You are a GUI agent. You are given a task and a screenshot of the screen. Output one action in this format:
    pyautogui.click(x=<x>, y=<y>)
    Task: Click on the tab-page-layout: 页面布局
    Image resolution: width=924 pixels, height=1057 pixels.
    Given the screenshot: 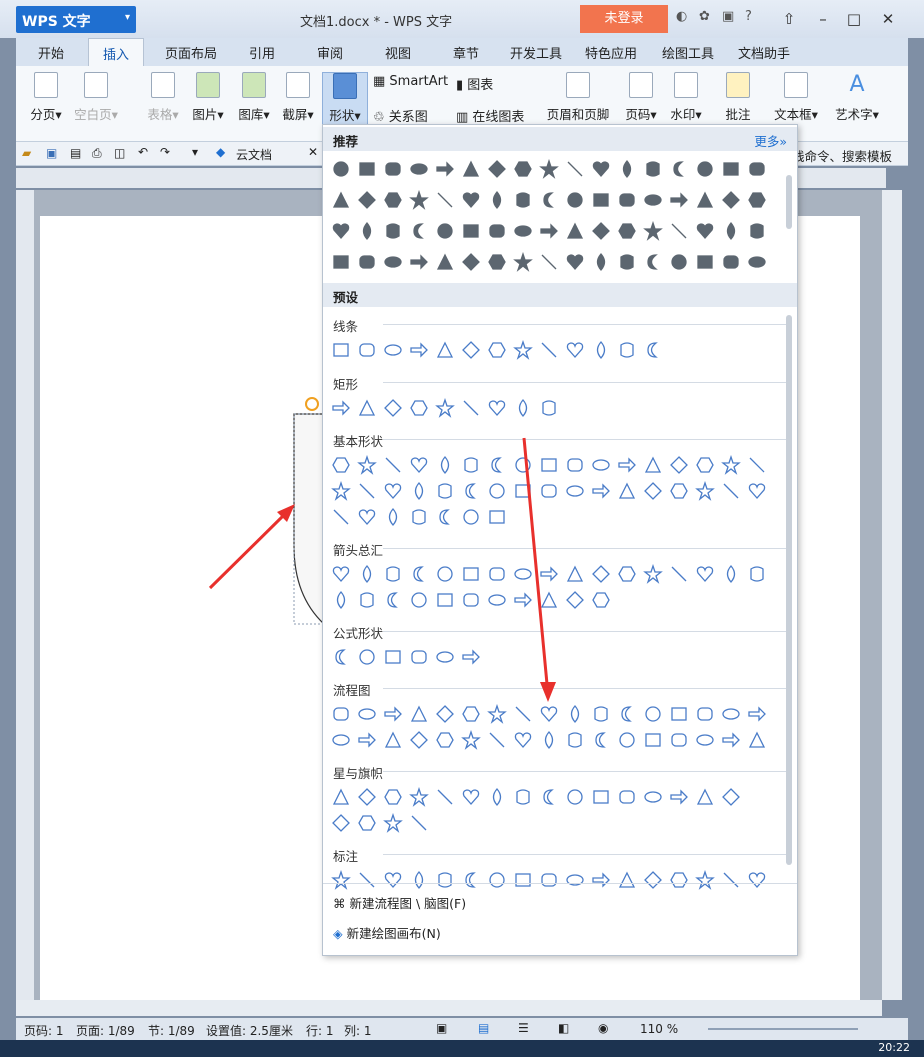 What is the action you would take?
    pyautogui.click(x=191, y=52)
    